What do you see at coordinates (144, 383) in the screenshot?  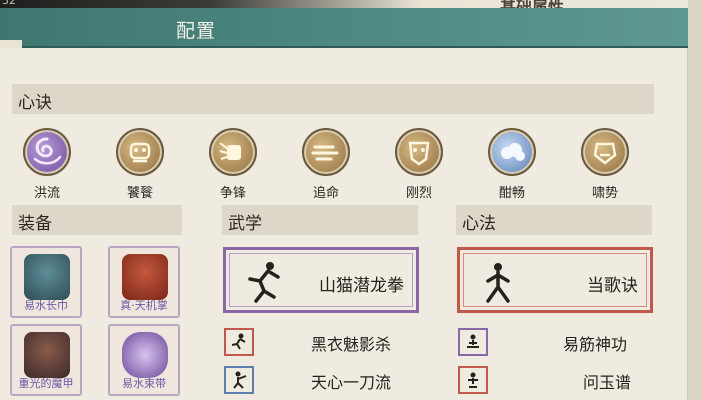 I see `equipment-name: 易水束带` at bounding box center [144, 383].